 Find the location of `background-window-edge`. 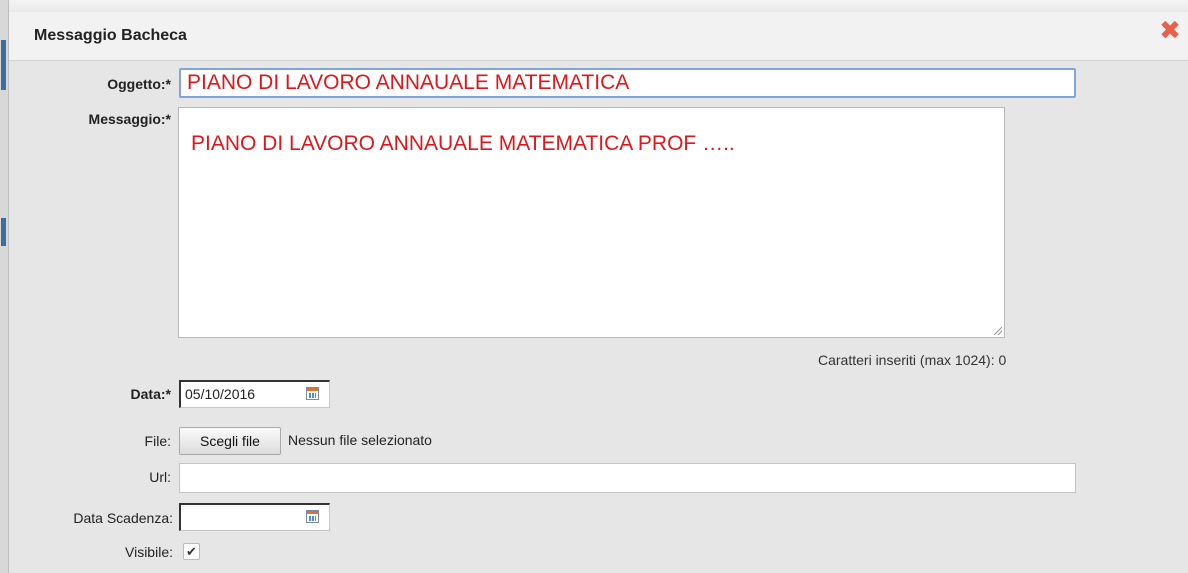

background-window-edge is located at coordinates (4, 286).